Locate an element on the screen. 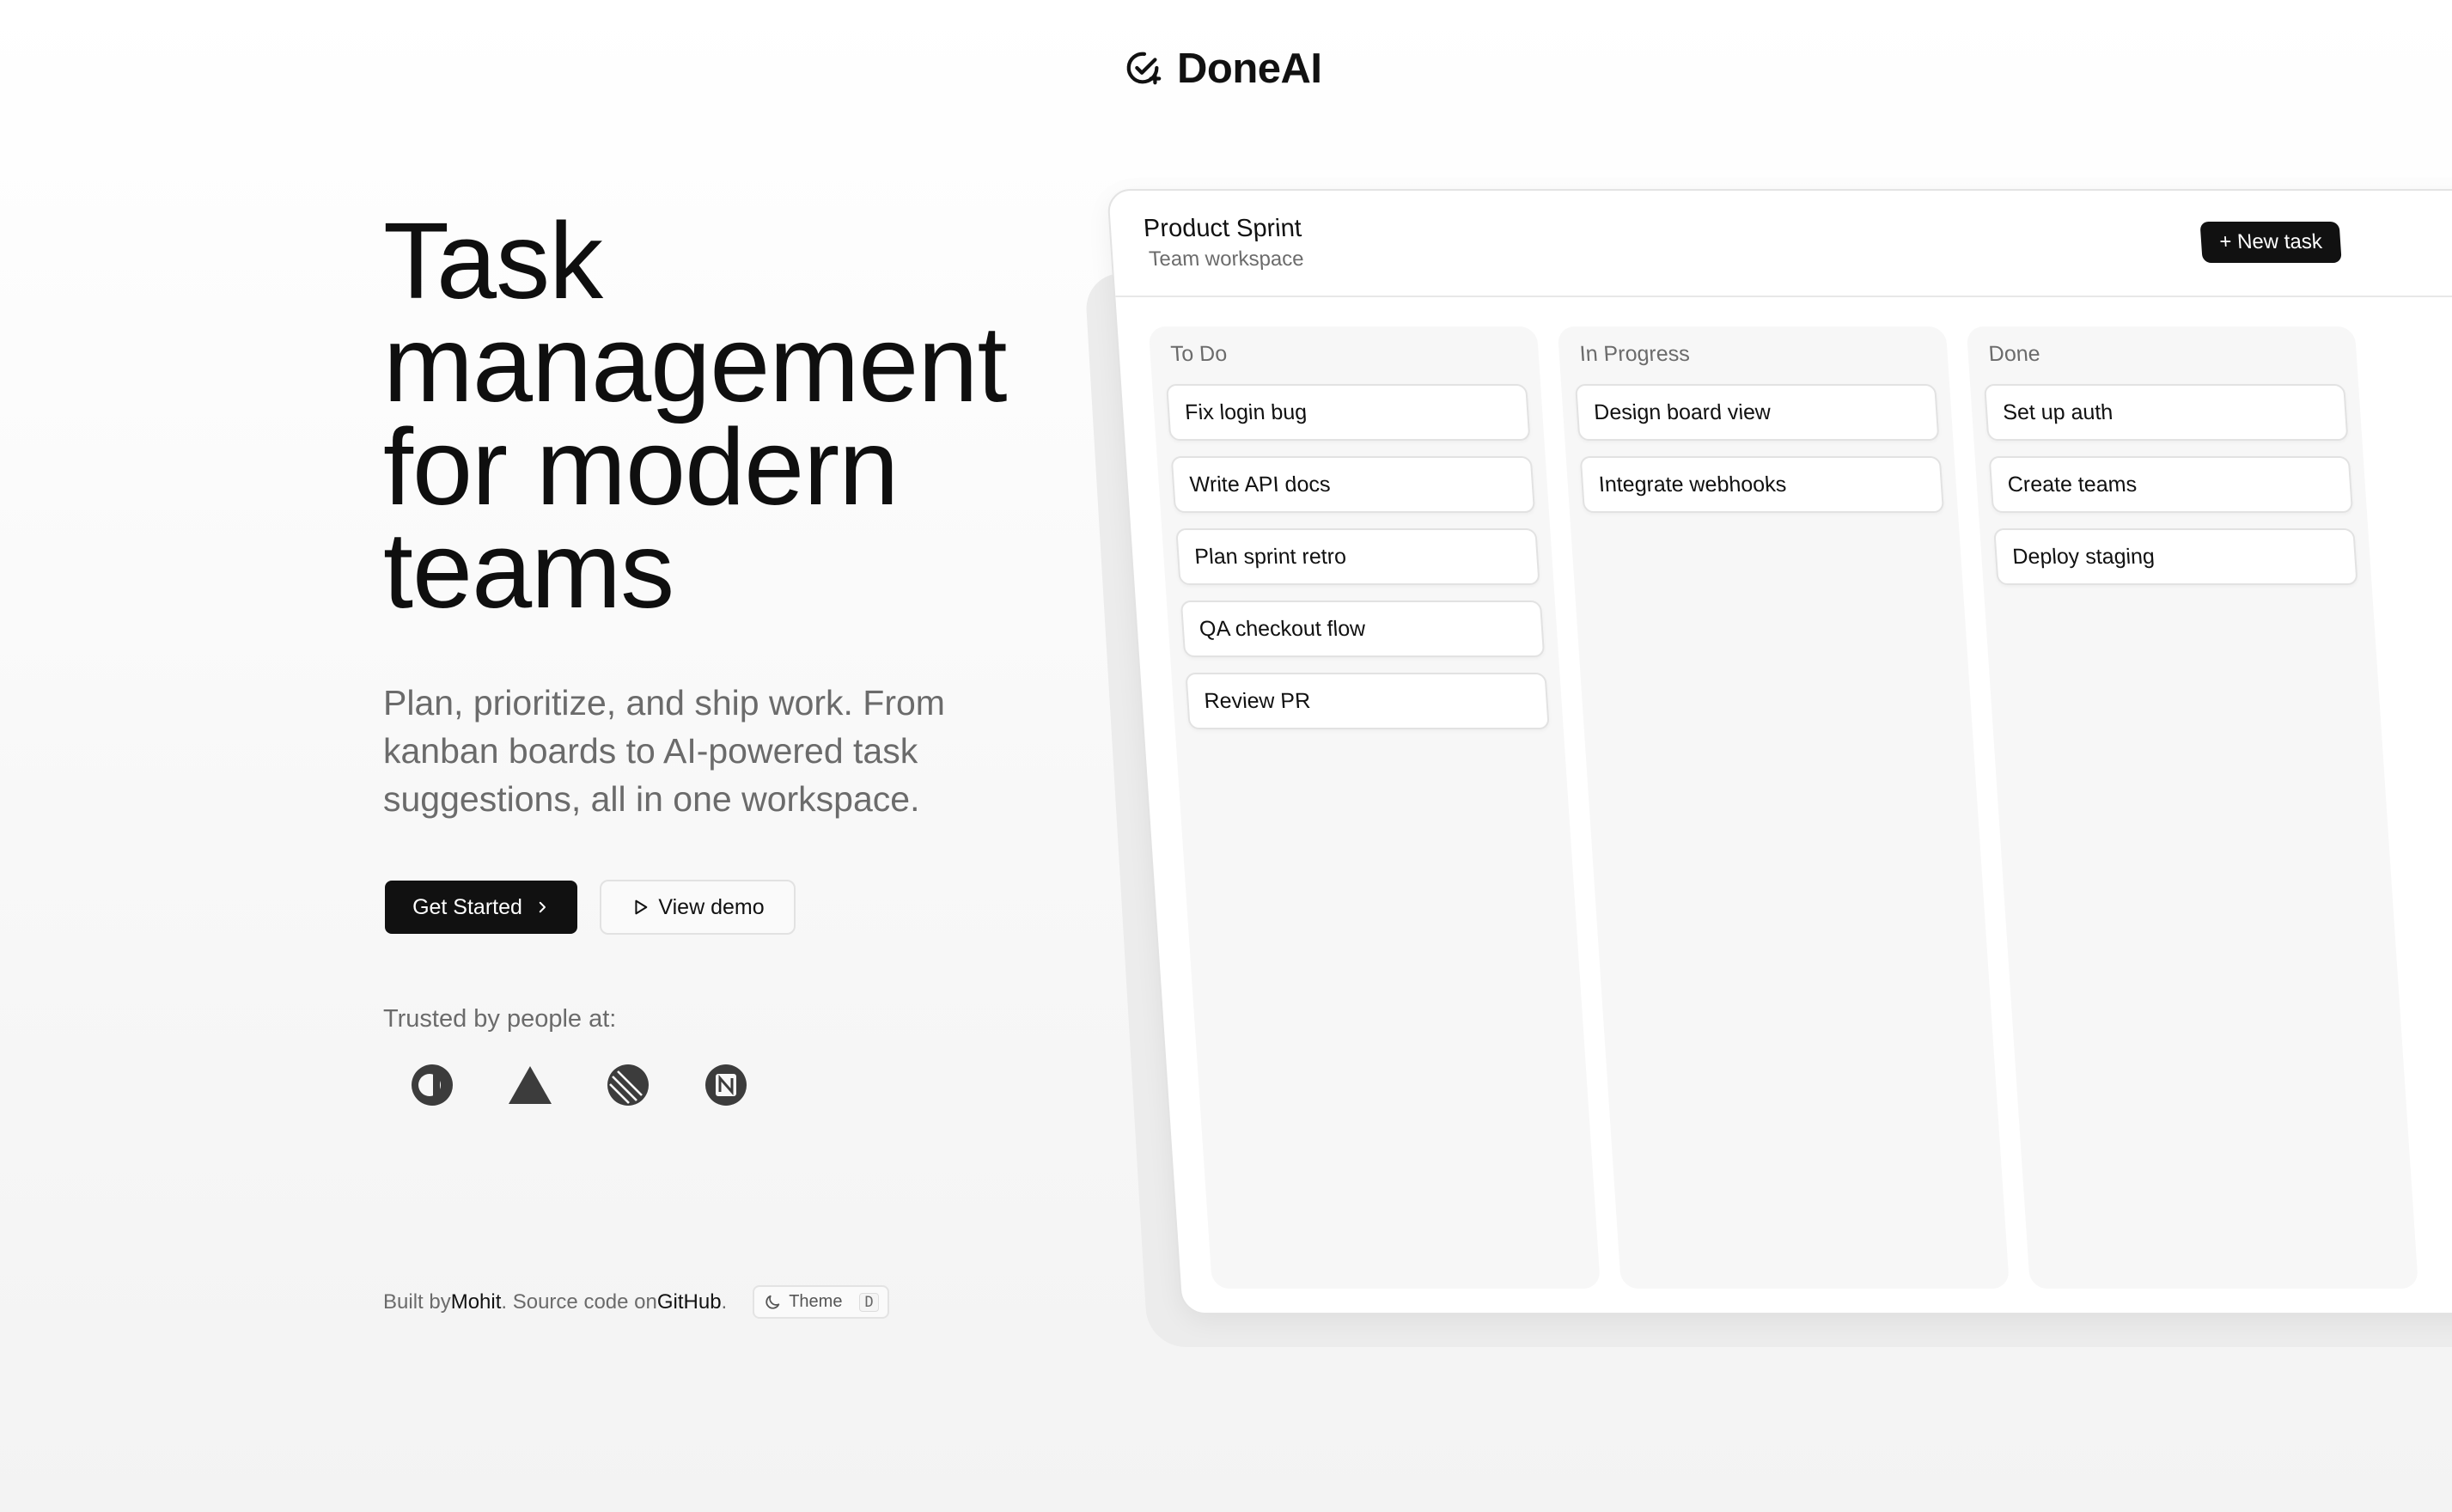  board-header: Product Sprint Team workspace + New task is located at coordinates (1780, 244).